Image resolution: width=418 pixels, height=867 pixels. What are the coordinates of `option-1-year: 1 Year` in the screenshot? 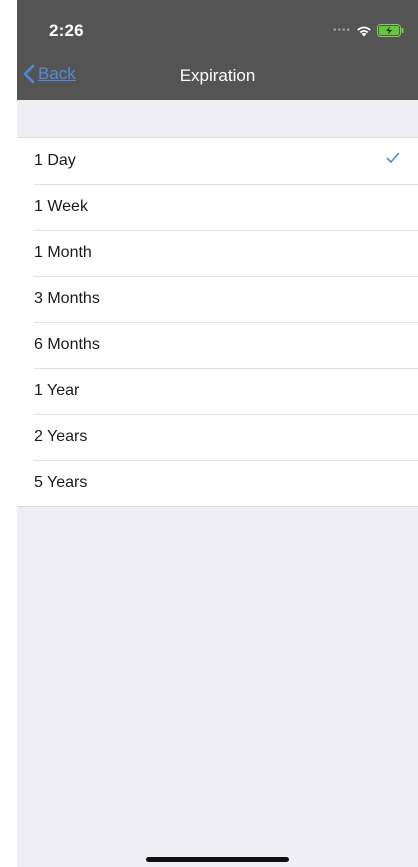 It's located at (217, 391).